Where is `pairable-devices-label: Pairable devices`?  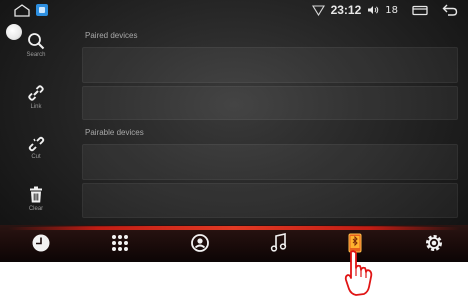
pairable-devices-label: Pairable devices is located at coordinates (114, 132).